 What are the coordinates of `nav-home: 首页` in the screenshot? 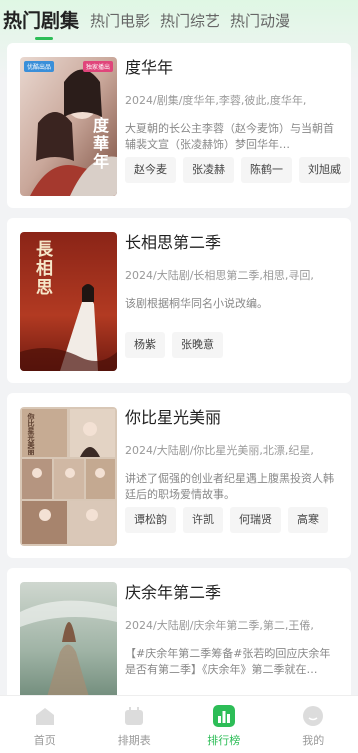 It's located at (45, 724).